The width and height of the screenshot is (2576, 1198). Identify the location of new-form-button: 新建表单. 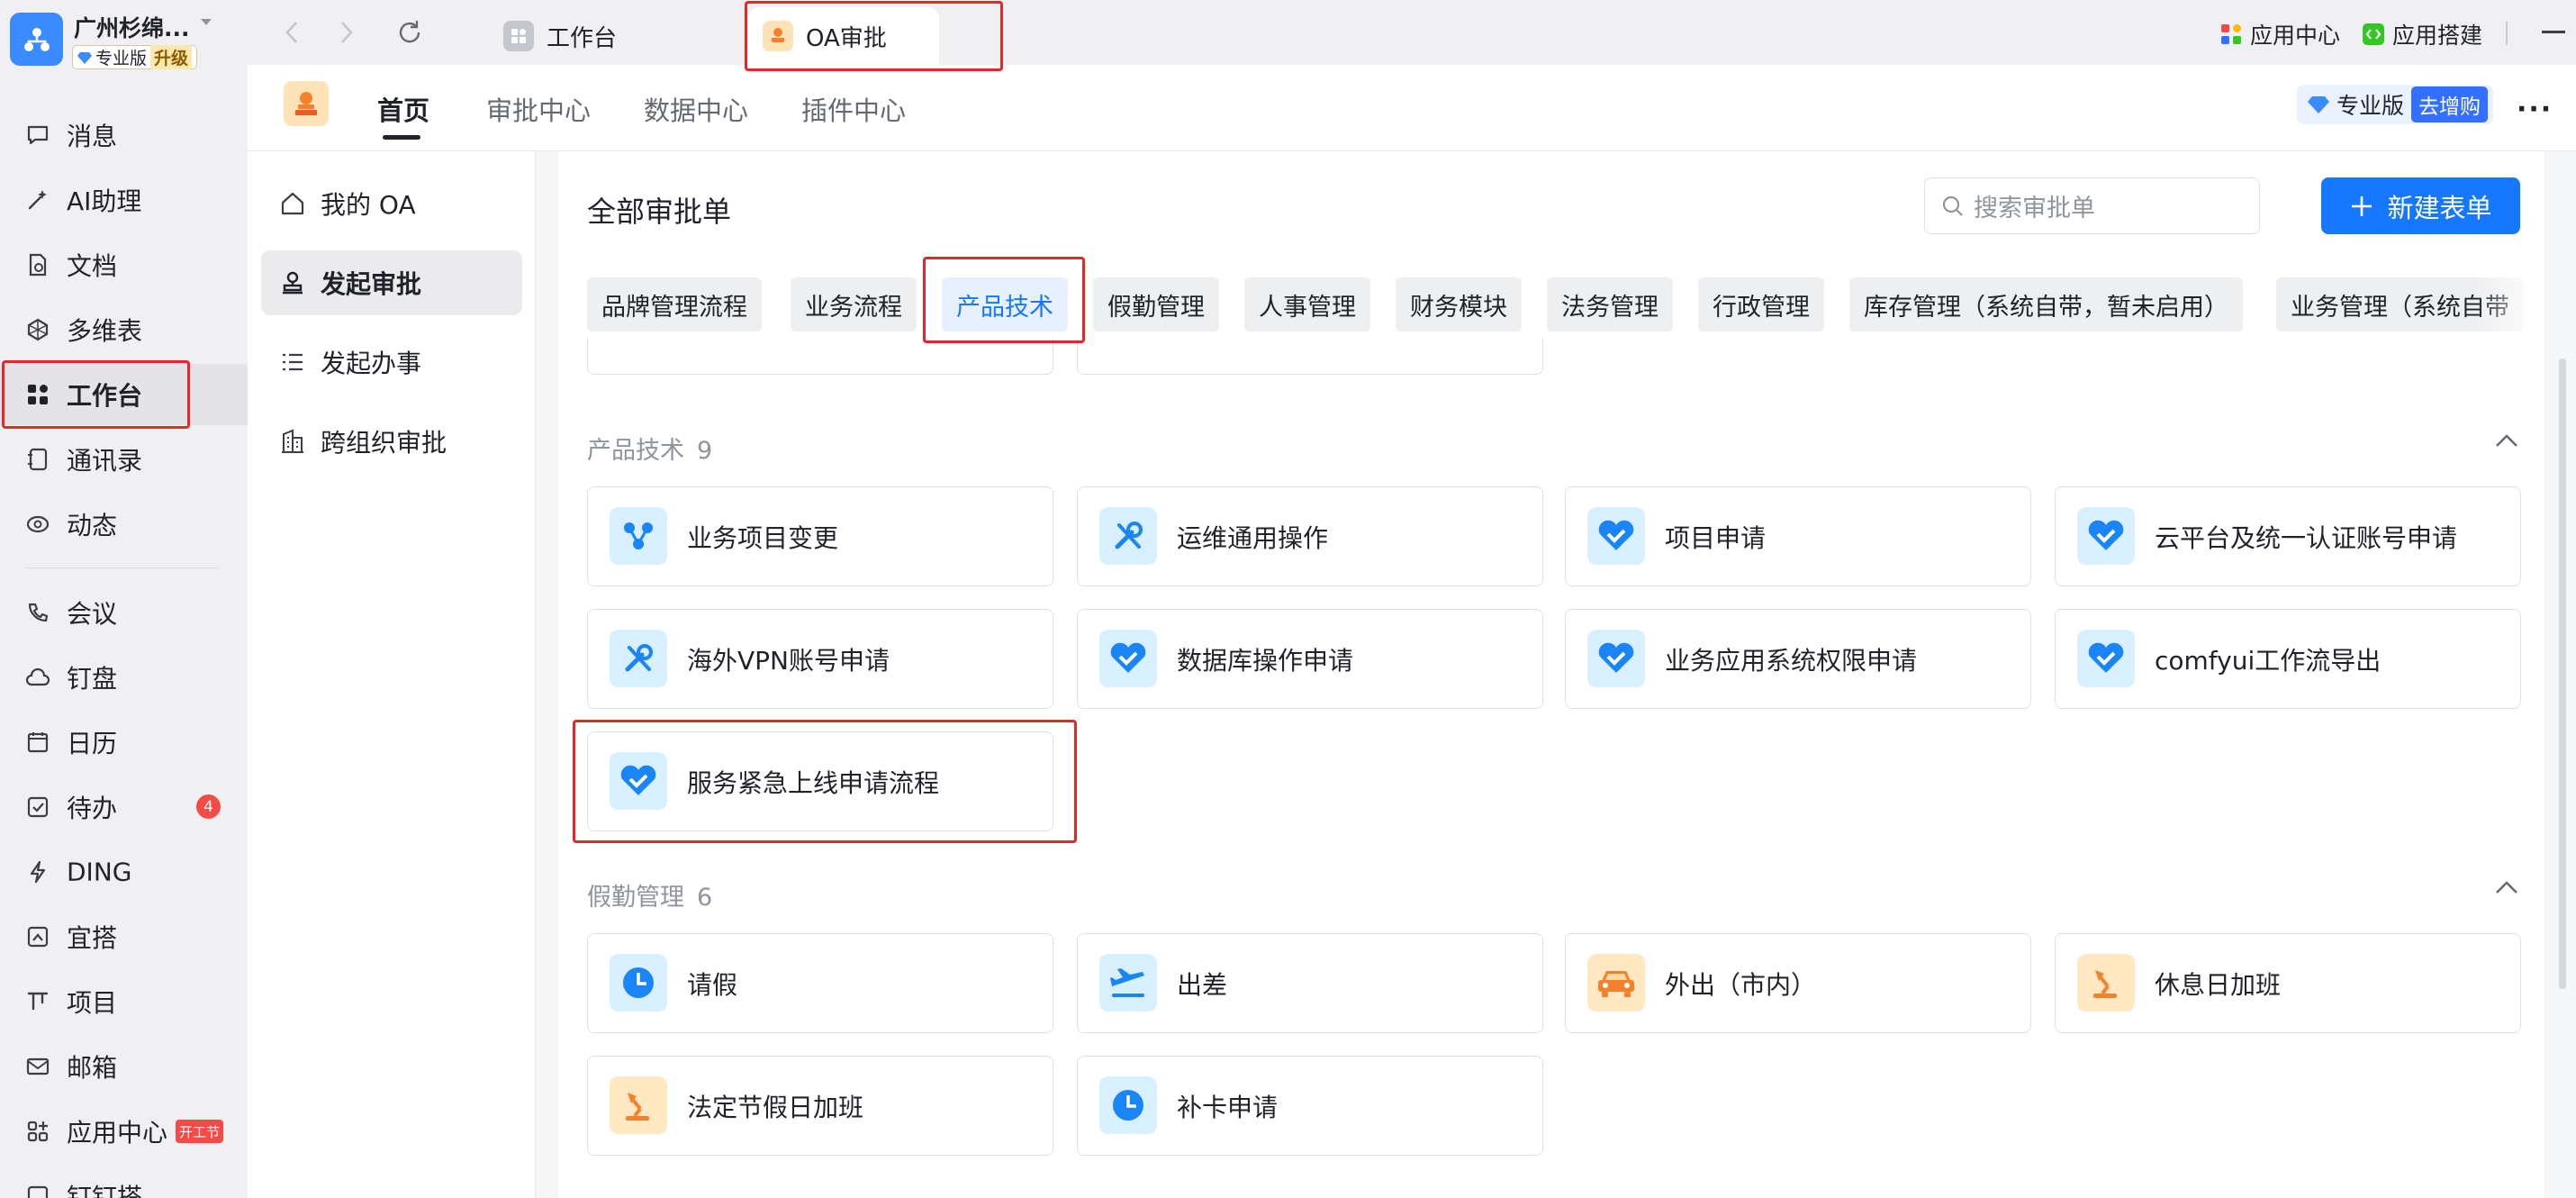
(2420, 205).